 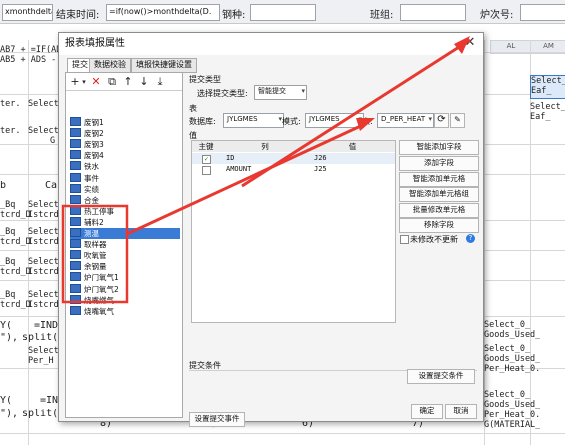 I want to click on schema-select: JYLGMES ▾, so click(x=334, y=120).